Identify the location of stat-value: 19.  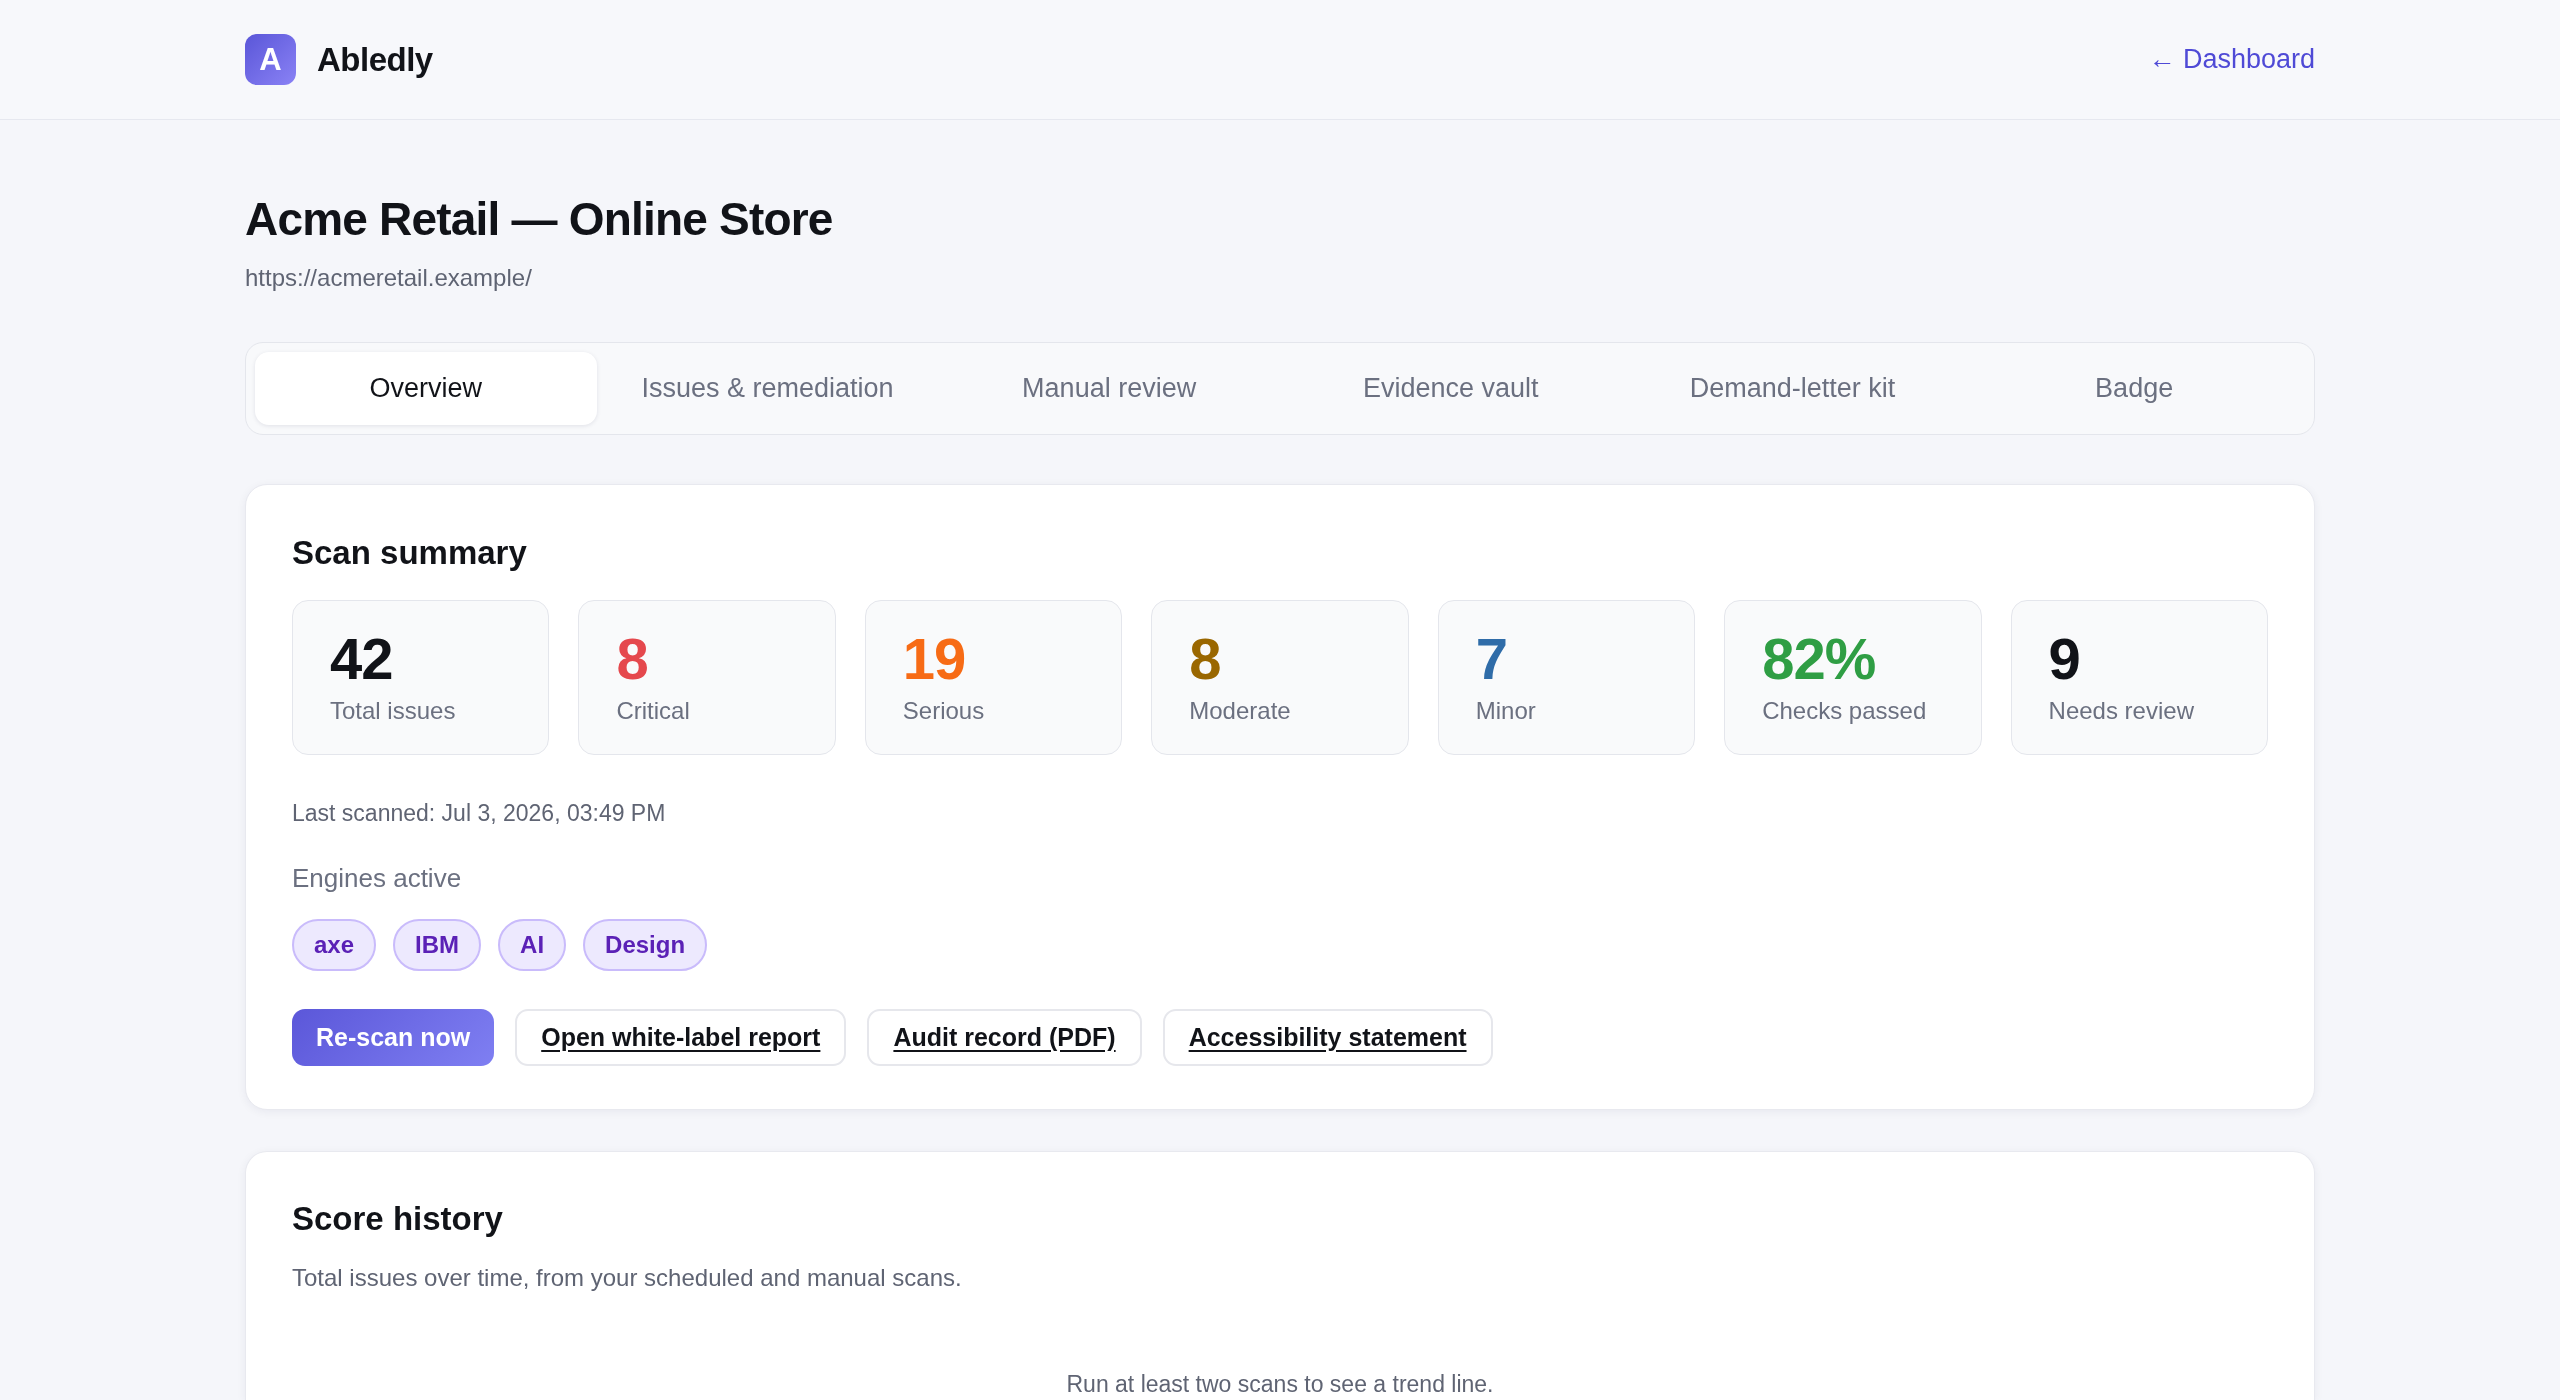
(934, 659).